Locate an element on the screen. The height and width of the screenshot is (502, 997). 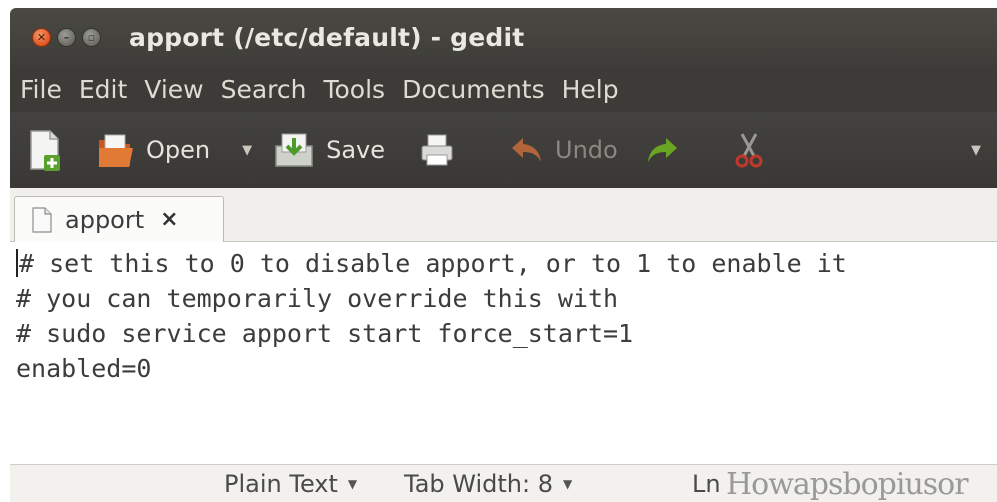
minimize-icon: – is located at coordinates (66, 37).